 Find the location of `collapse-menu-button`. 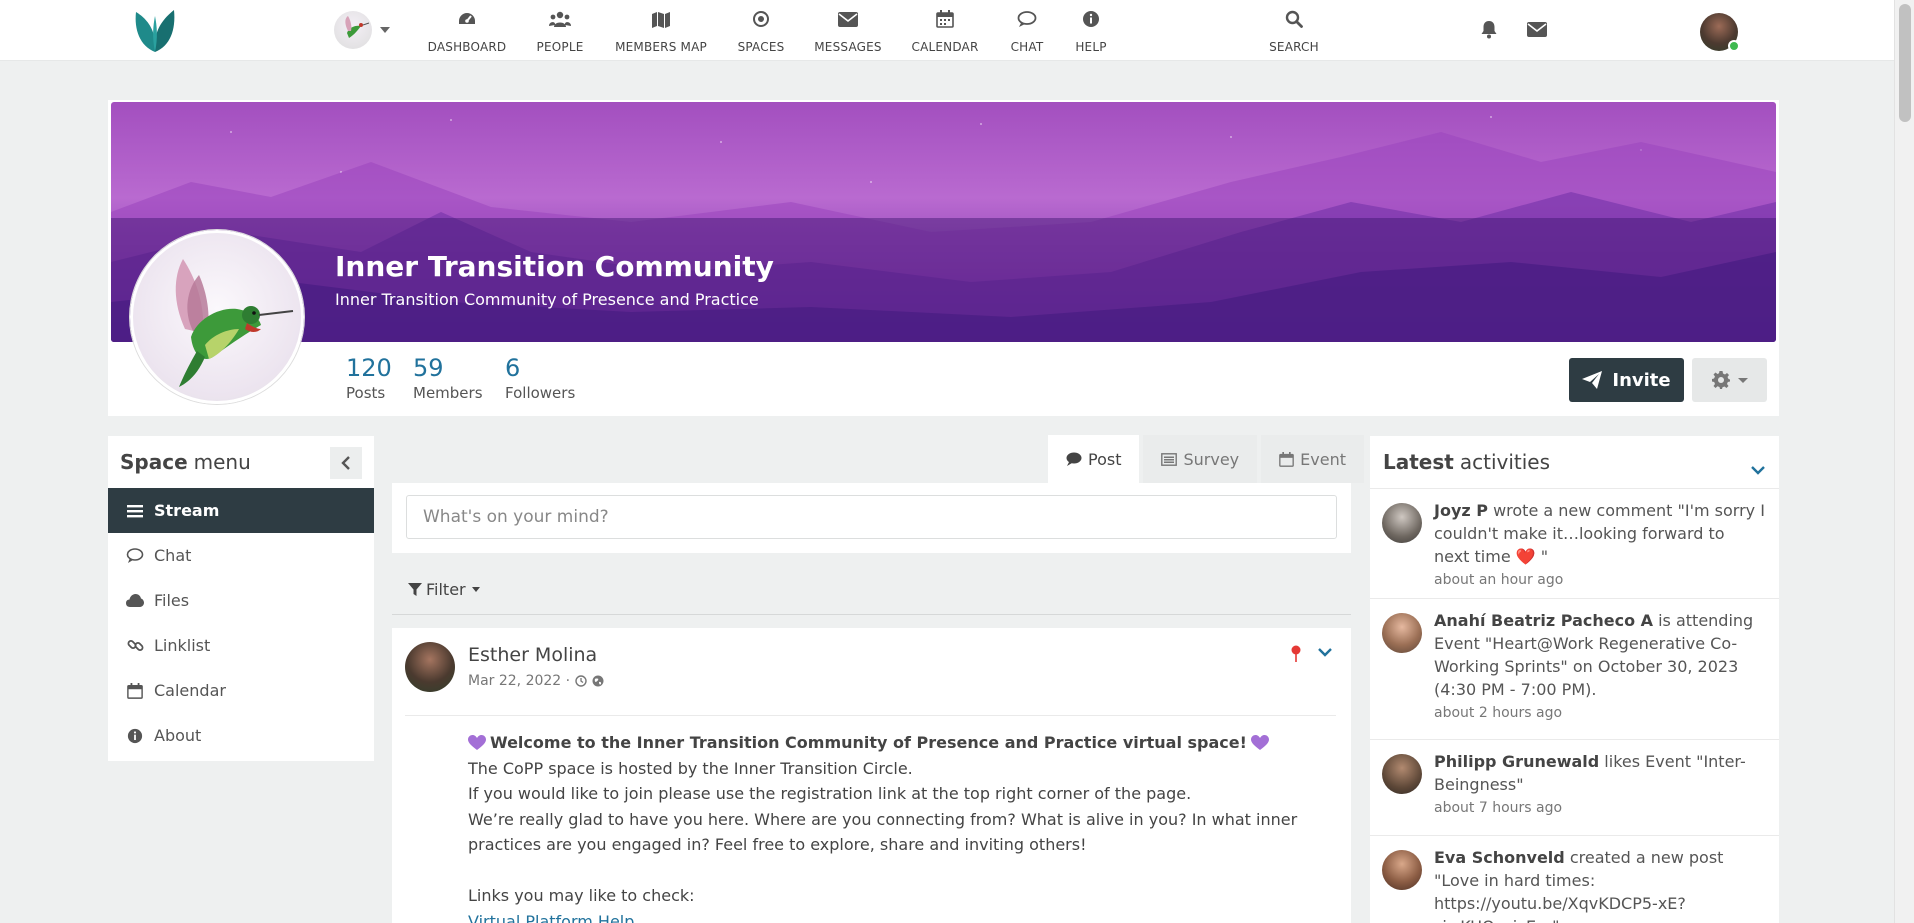

collapse-menu-button is located at coordinates (346, 463).